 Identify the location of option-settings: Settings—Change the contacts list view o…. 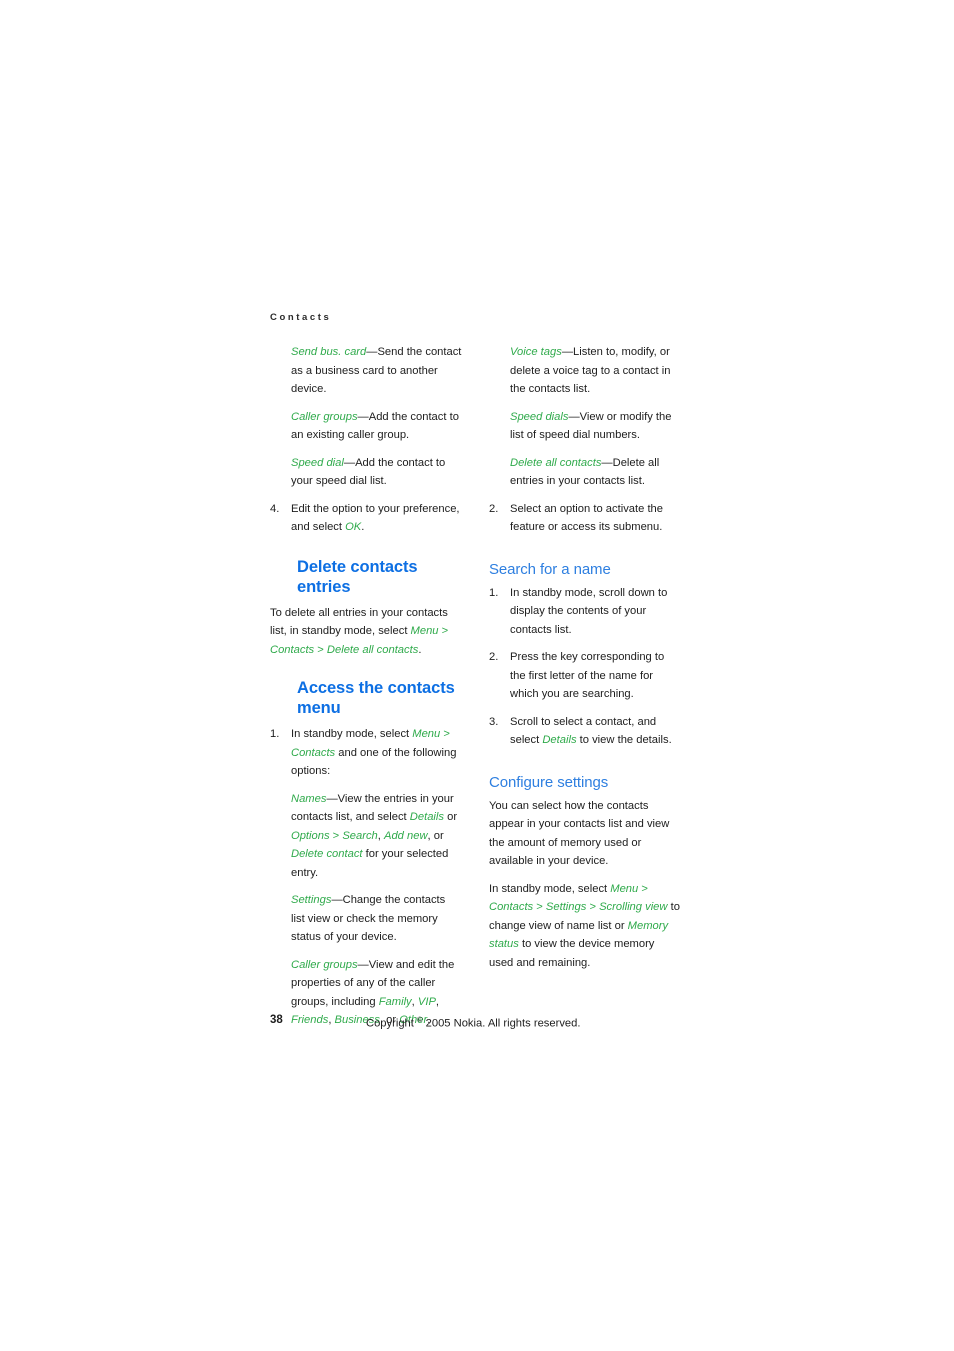
(366, 919).